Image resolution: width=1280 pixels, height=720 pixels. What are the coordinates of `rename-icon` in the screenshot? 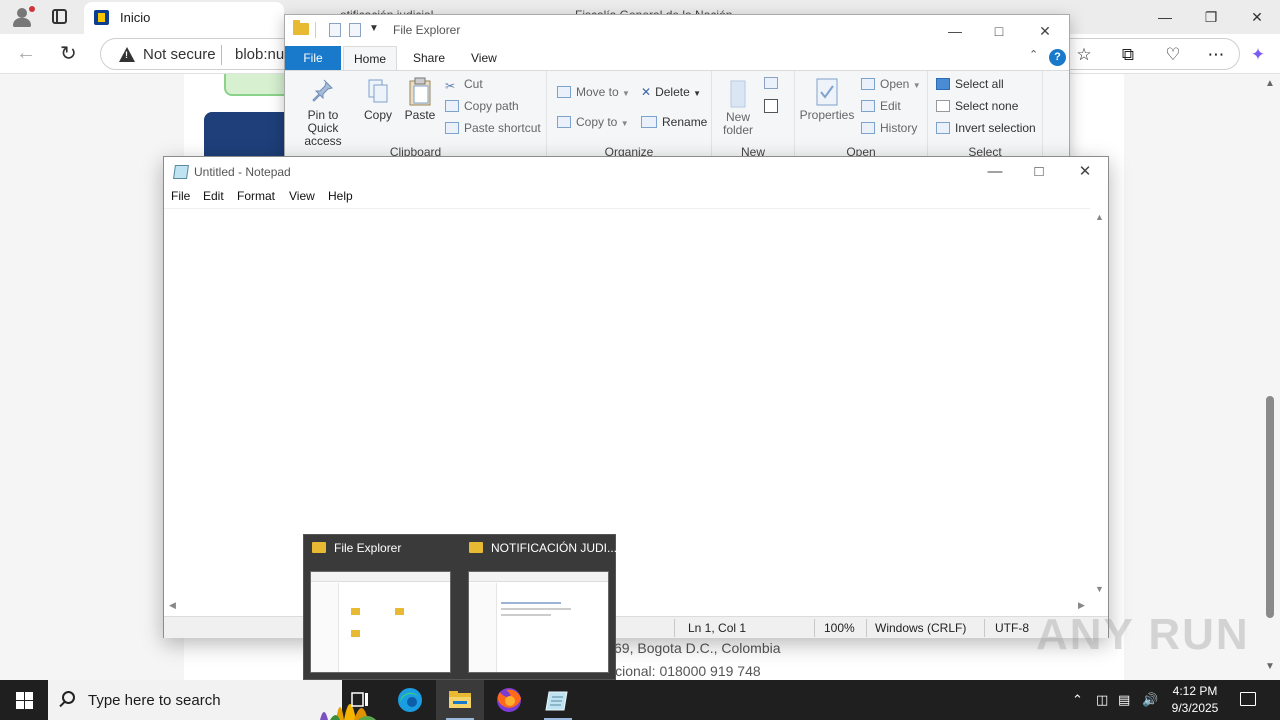 It's located at (649, 122).